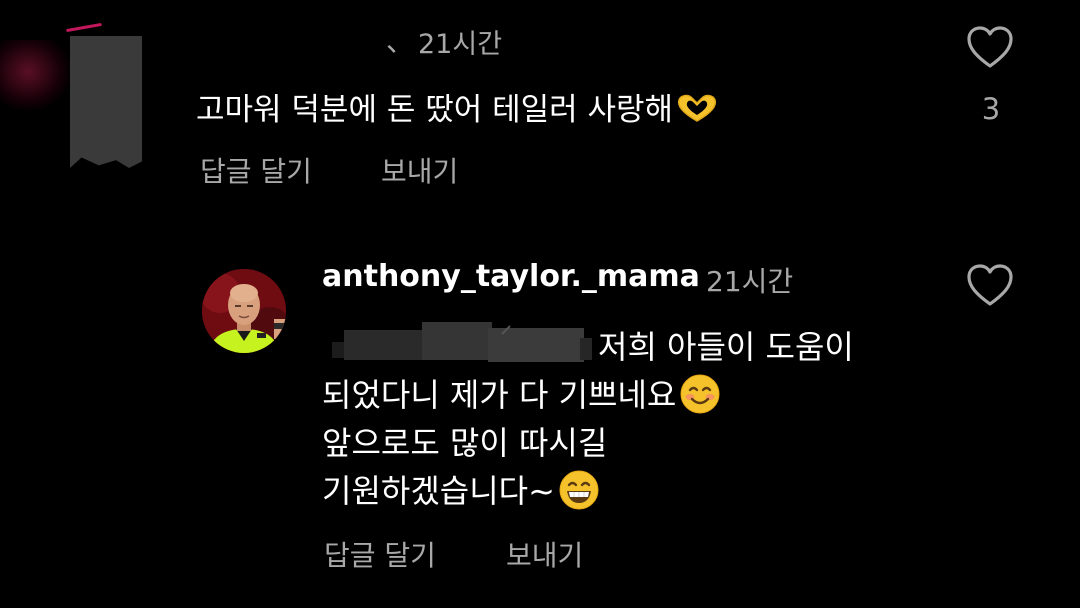 The image size is (1080, 608). What do you see at coordinates (697, 109) in the screenshot?
I see `heart-hands-emoji-icon` at bounding box center [697, 109].